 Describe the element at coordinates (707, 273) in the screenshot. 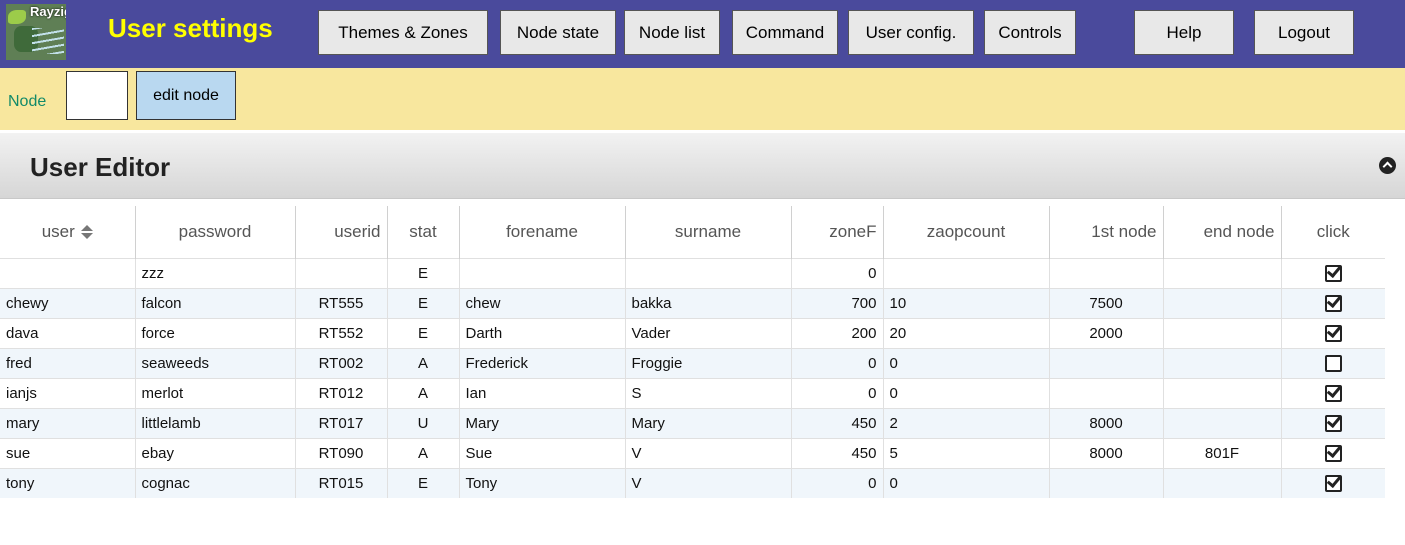

I see `cell-surname` at that location.